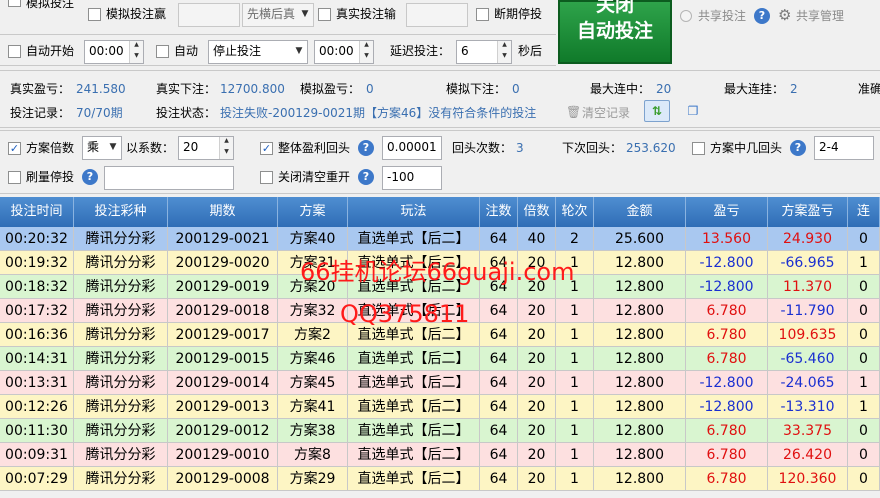 The width and height of the screenshot is (880, 498). Describe the element at coordinates (121, 334) in the screenshot. I see `table-cell: 腾讯分分彩` at that location.